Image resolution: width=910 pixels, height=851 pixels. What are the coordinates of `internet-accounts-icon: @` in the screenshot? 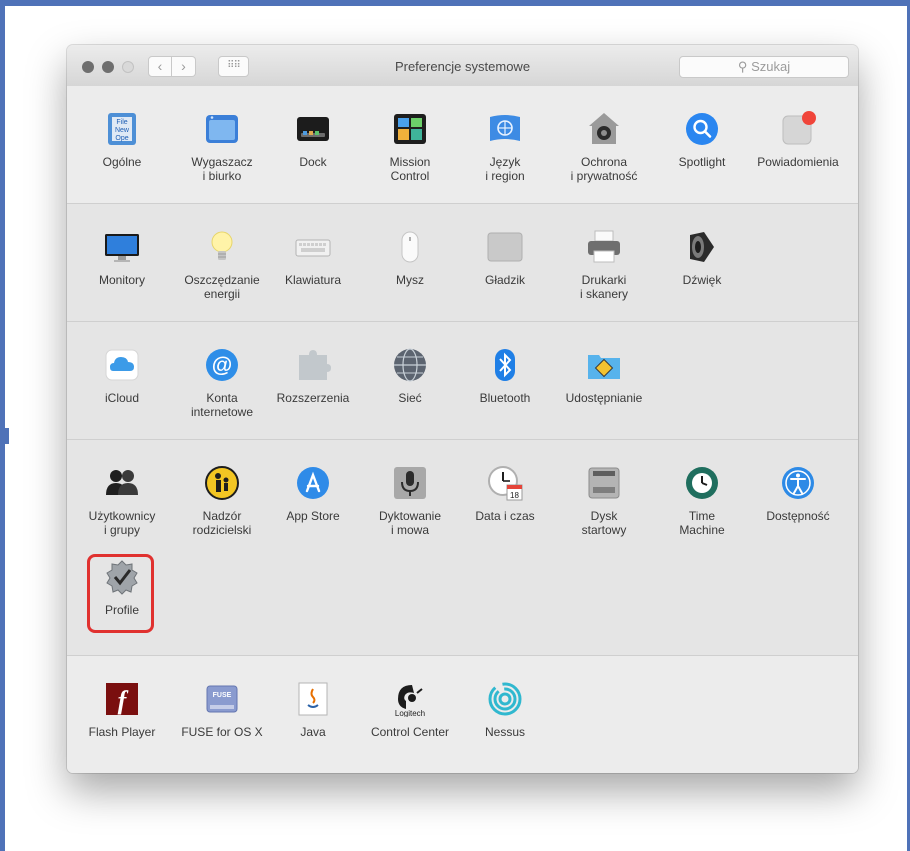 It's located at (222, 365).